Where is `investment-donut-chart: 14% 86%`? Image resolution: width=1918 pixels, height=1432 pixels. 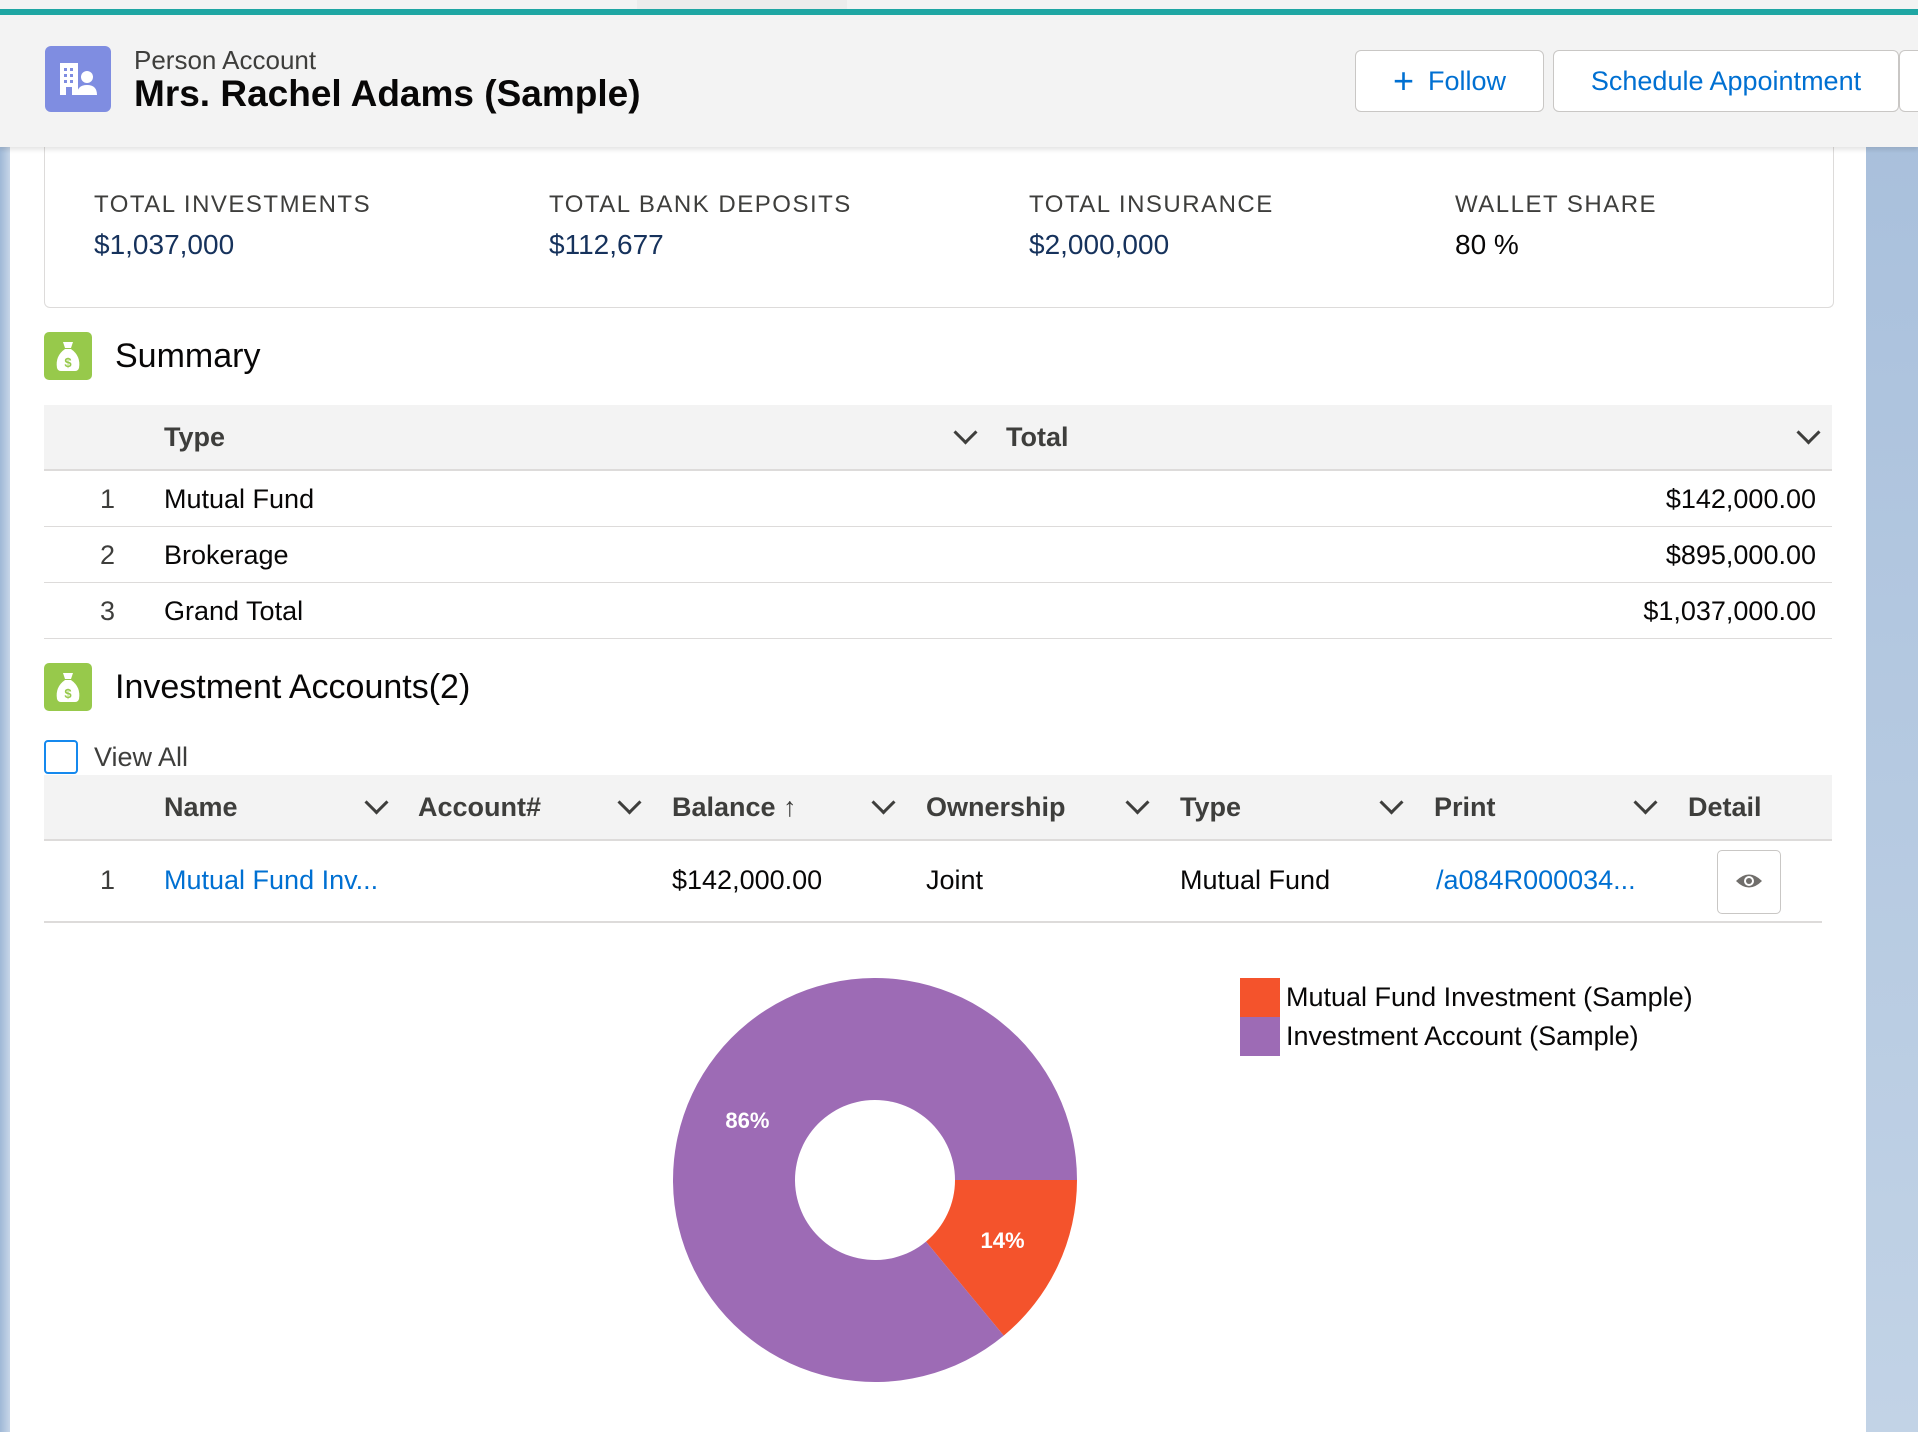
investment-donut-chart: 14% 86% is located at coordinates (875, 1180).